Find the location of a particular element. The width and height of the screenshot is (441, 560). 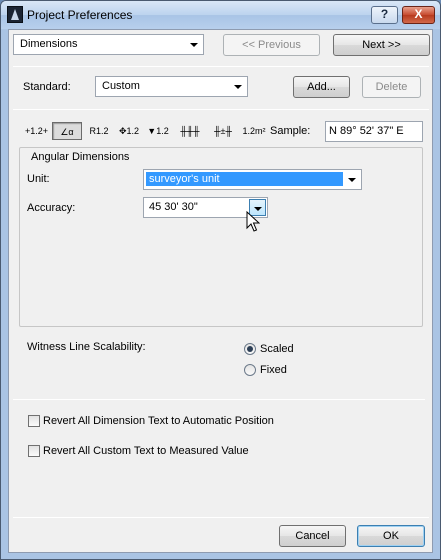

sample-value: N 89° 52' 37" E is located at coordinates (366, 131).